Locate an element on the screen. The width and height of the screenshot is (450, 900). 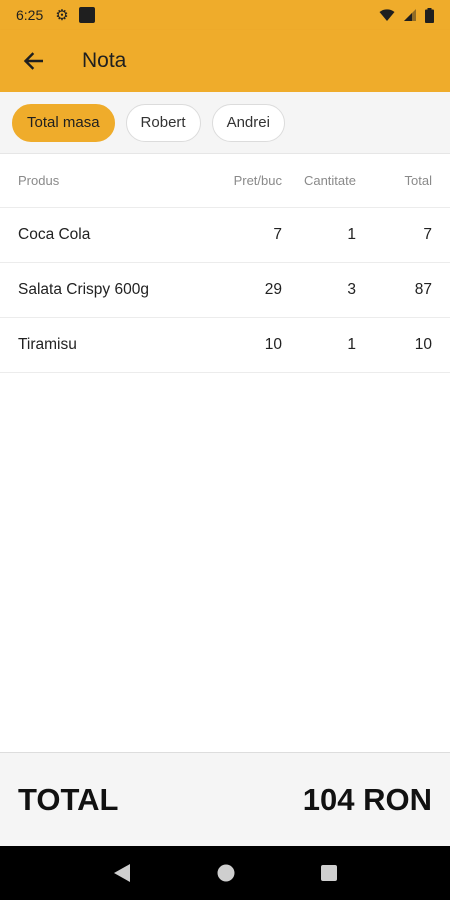
status-time: 6:25 is located at coordinates (30, 15).